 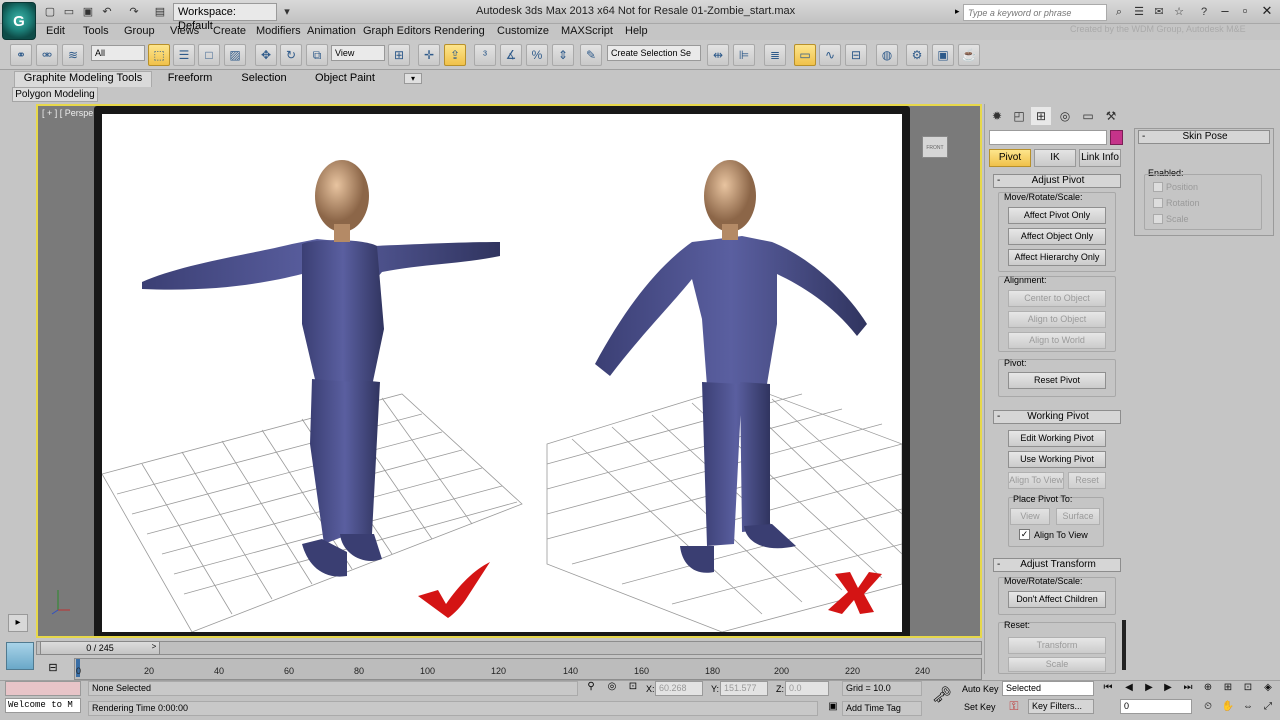 I want to click on layer-manager-icon: ≣, so click(x=775, y=55).